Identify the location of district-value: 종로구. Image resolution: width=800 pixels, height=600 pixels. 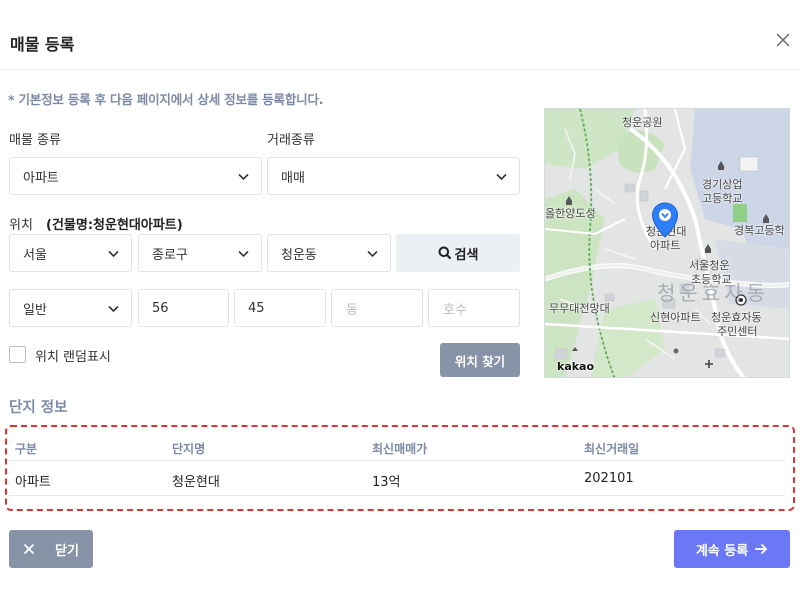
(170, 255).